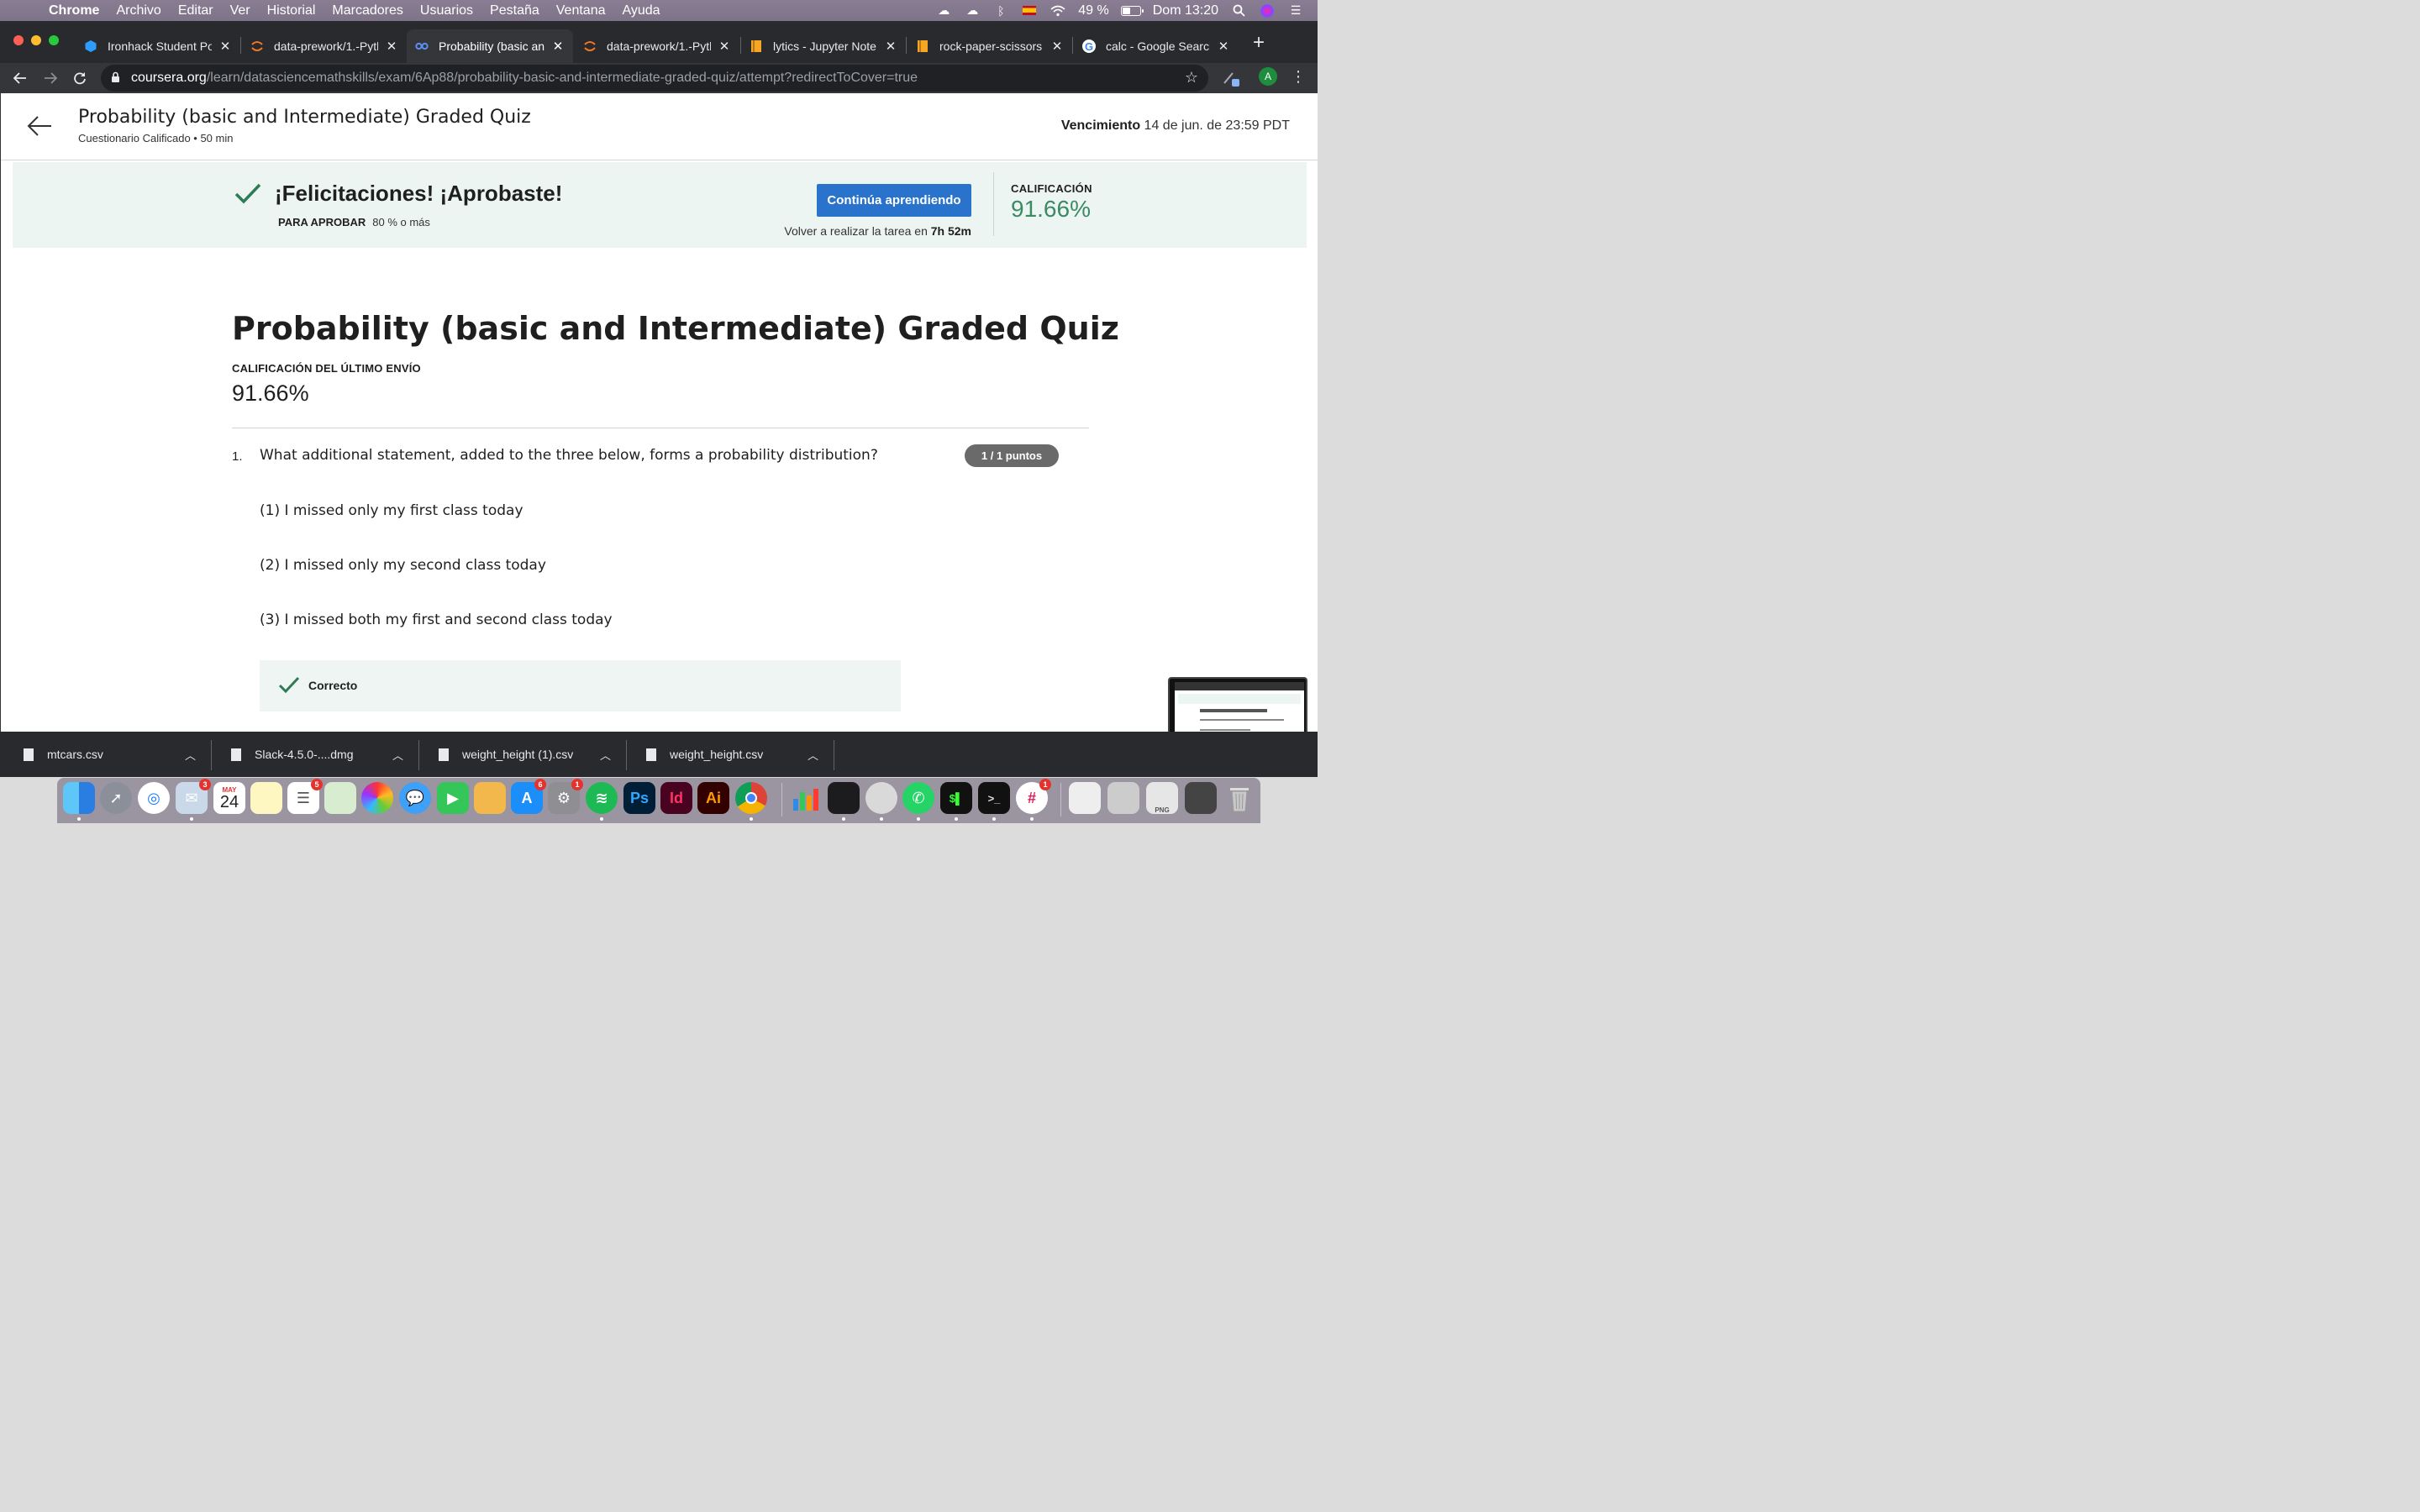  What do you see at coordinates (1237, 704) in the screenshot?
I see `screenshot-thumbnail` at bounding box center [1237, 704].